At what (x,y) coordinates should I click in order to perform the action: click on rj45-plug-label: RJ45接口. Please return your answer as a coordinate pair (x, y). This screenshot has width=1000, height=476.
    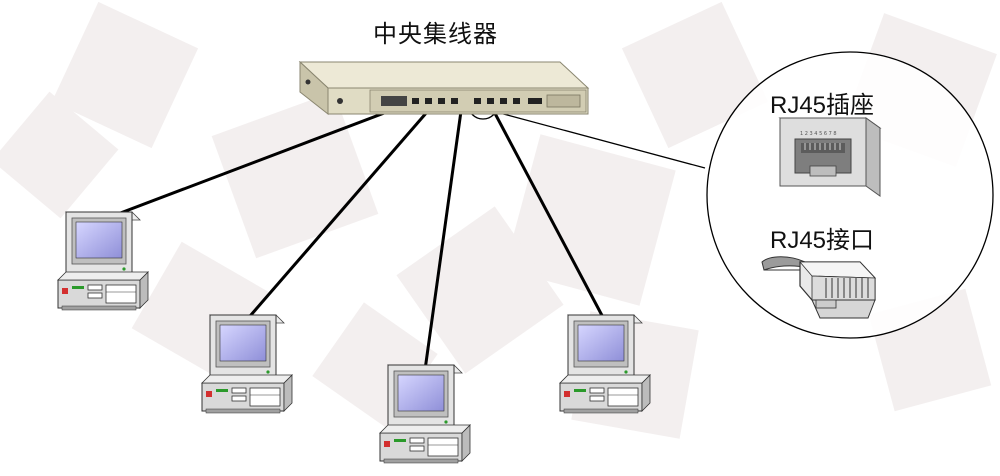
    Looking at the image, I should click on (822, 240).